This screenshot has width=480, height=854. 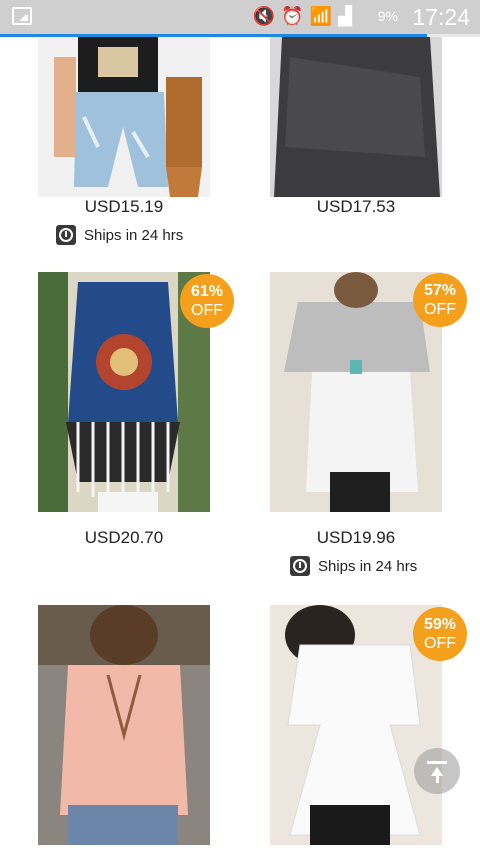 What do you see at coordinates (295, 16) in the screenshot?
I see `alarm-icon: ⏰` at bounding box center [295, 16].